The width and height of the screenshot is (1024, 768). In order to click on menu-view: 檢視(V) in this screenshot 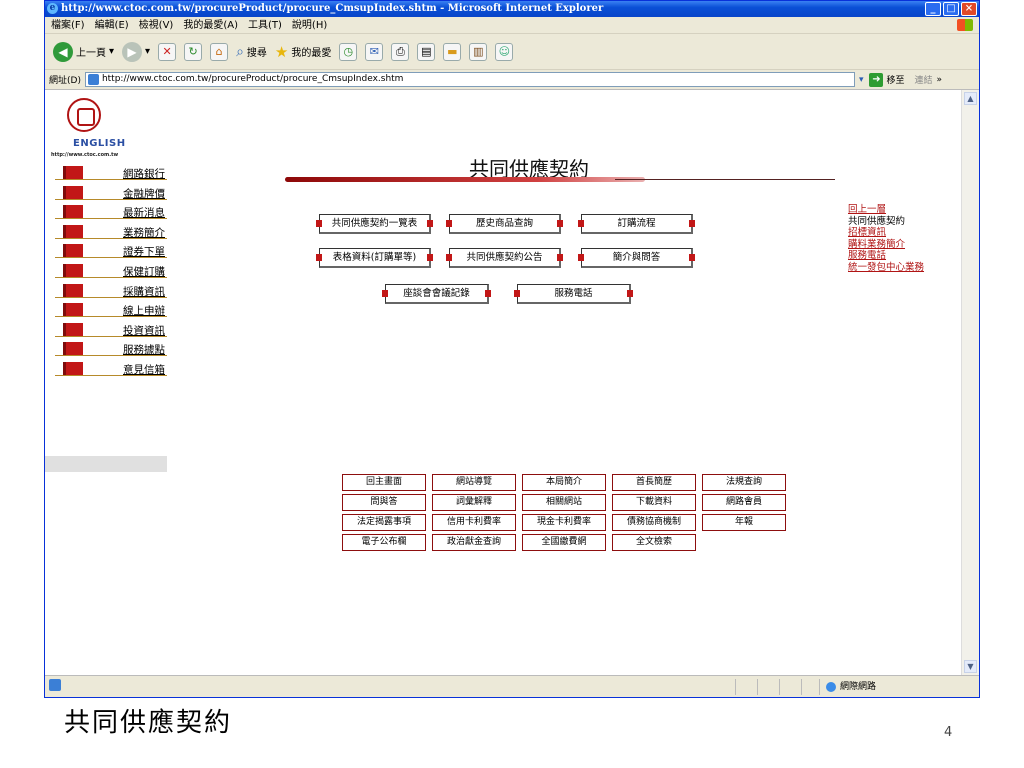, I will do `click(156, 25)`.